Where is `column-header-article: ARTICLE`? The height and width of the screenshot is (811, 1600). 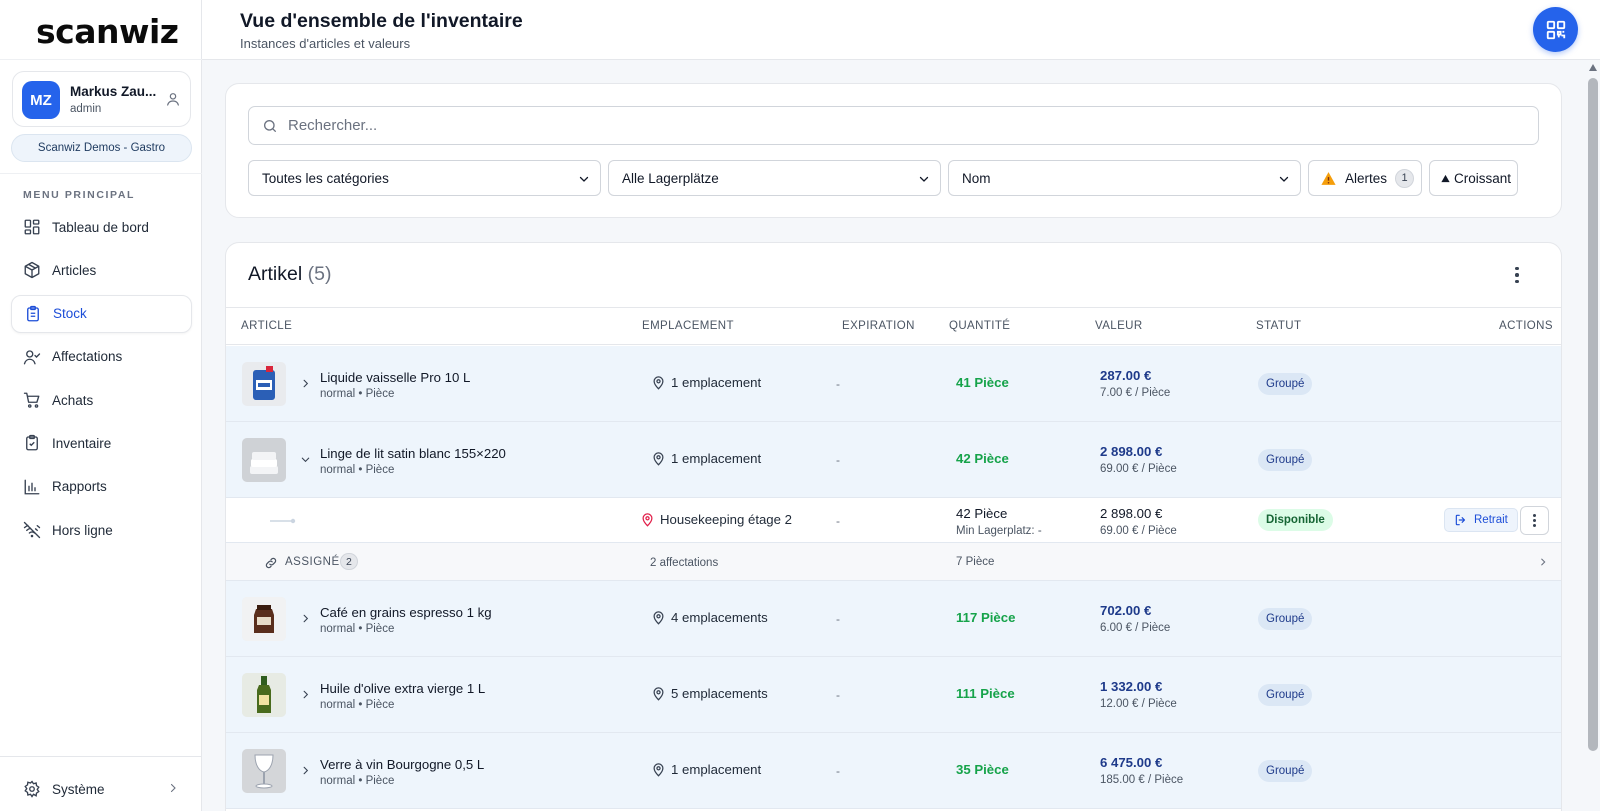
column-header-article: ARTICLE is located at coordinates (266, 326).